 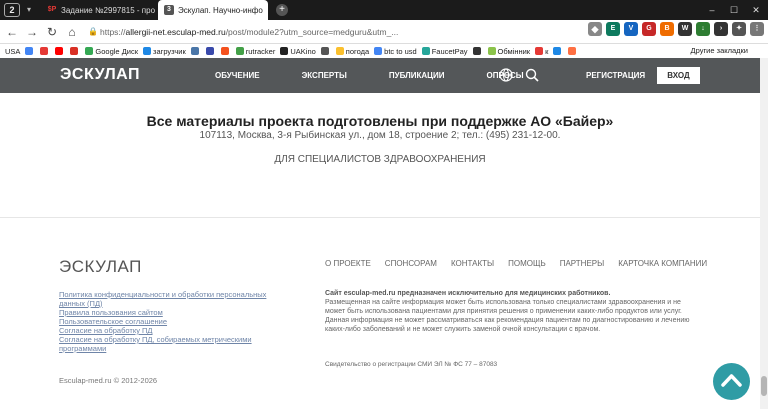 What do you see at coordinates (613, 29) in the screenshot?
I see `extension-icon: E` at bounding box center [613, 29].